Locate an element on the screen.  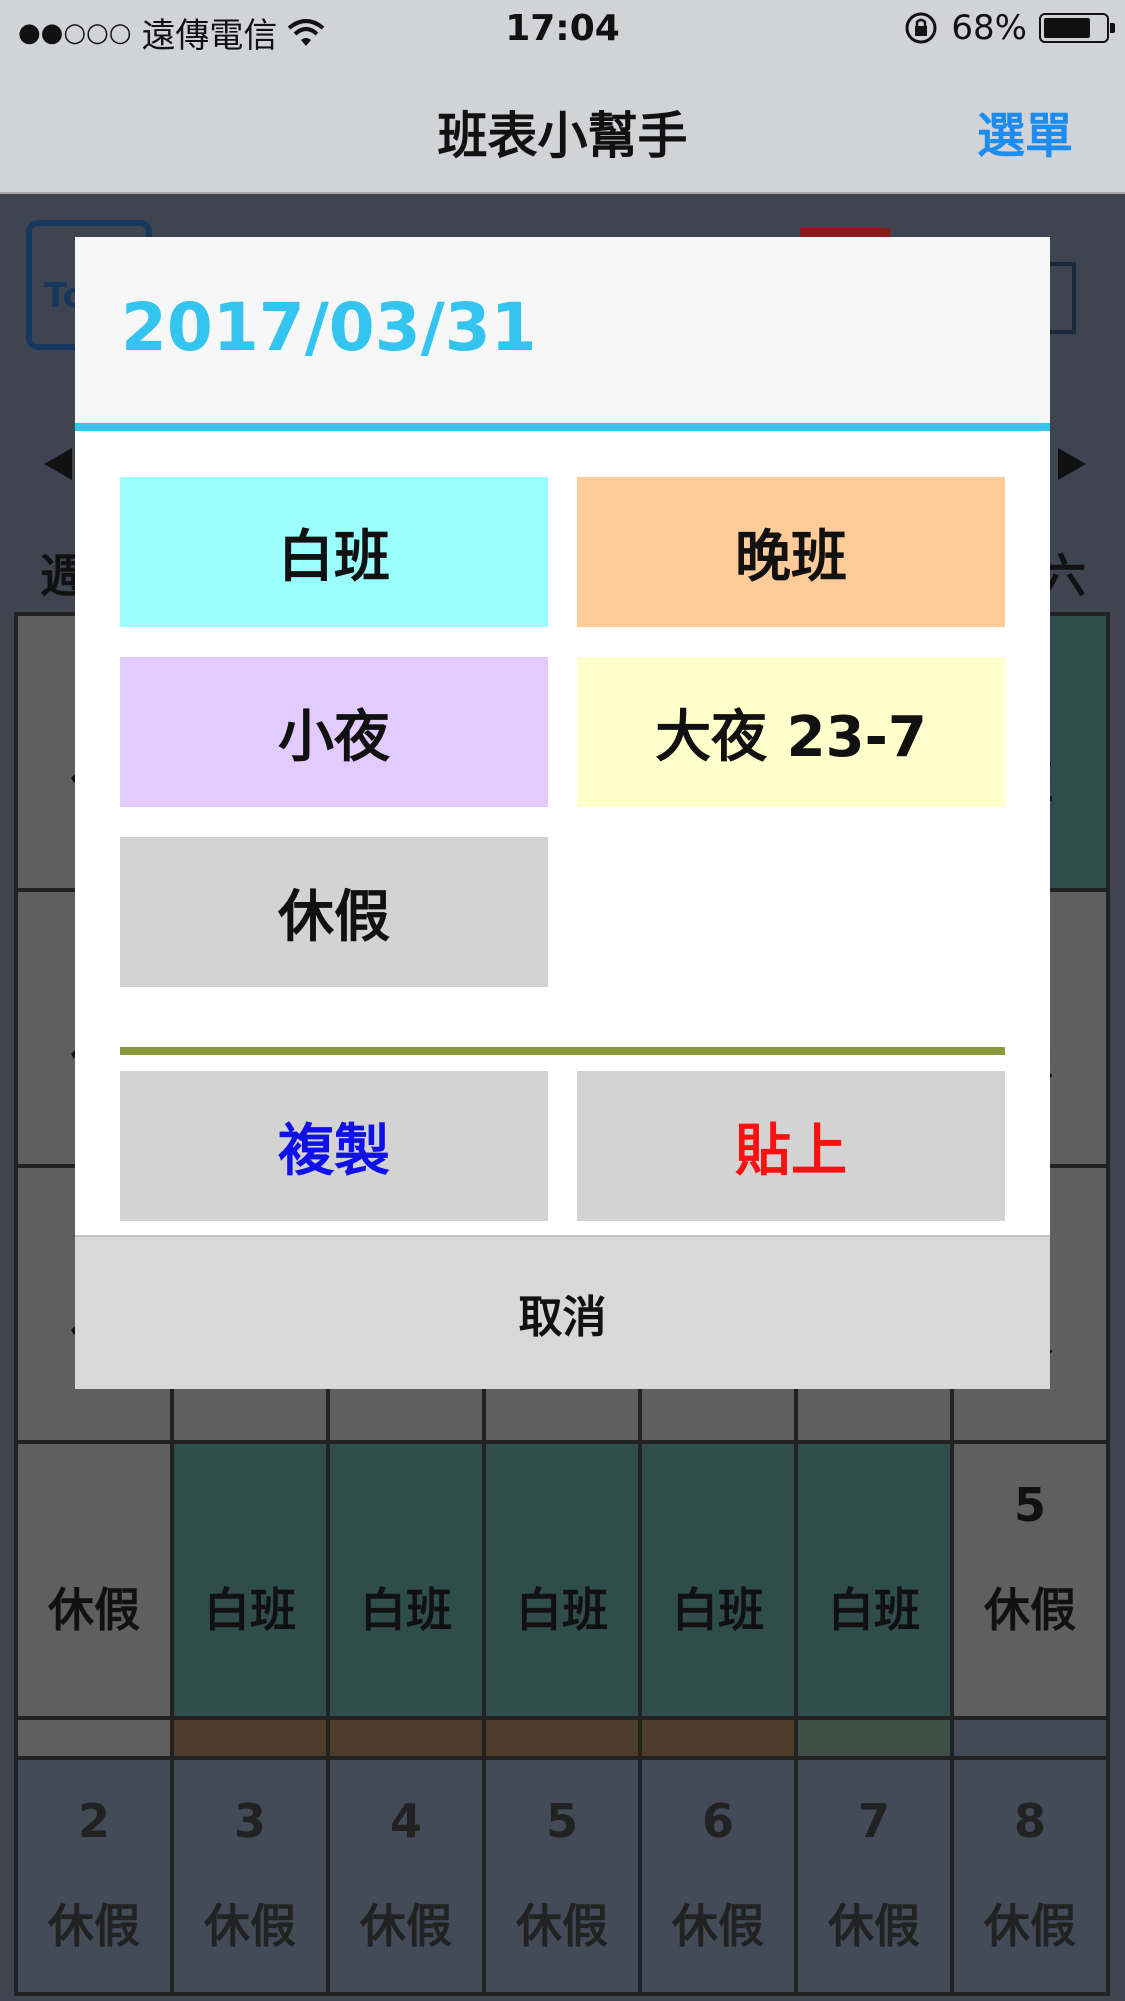
calendar-cell: 4 休假 is located at coordinates (406, 1876).